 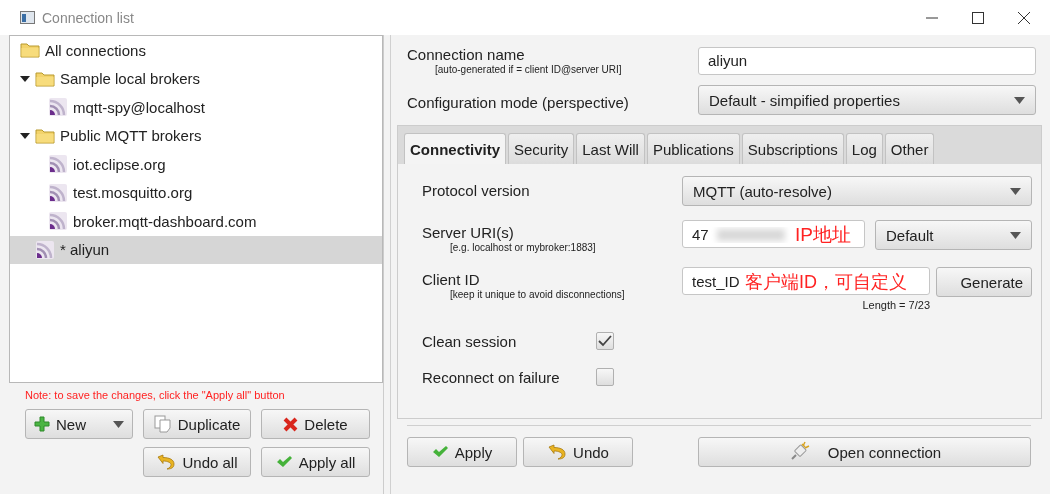 I want to click on maximize-icon, so click(x=978, y=17).